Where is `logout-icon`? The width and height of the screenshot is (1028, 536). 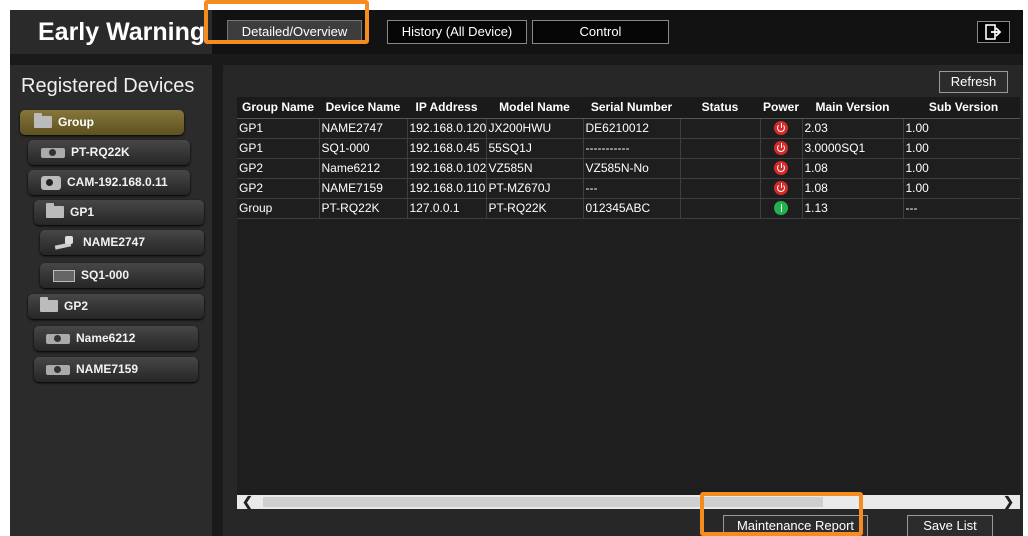 logout-icon is located at coordinates (992, 32).